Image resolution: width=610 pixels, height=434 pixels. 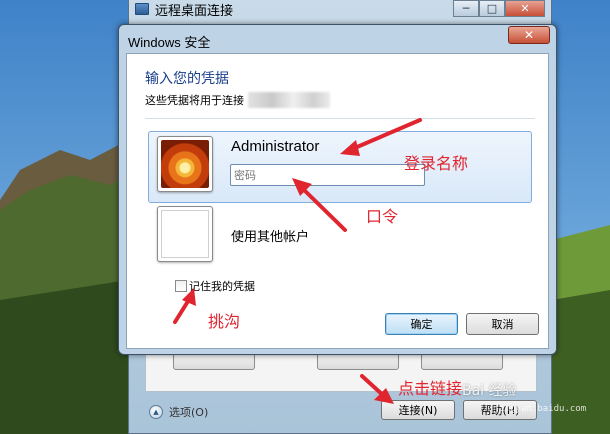 What do you see at coordinates (181, 286) in the screenshot?
I see `remember-checkbox` at bounding box center [181, 286].